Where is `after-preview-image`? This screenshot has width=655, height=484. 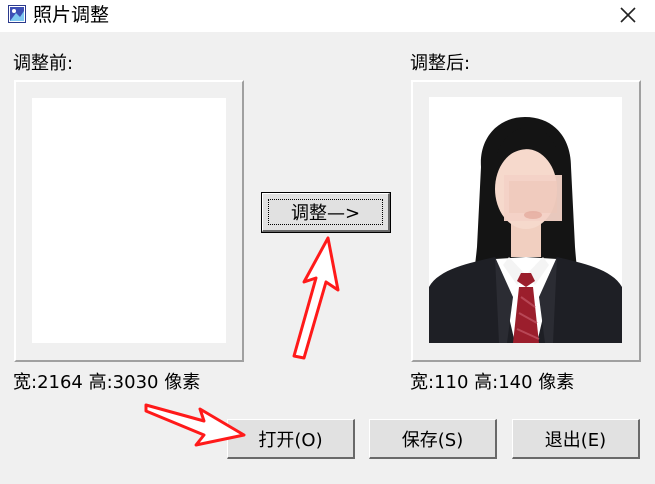 after-preview-image is located at coordinates (525, 220).